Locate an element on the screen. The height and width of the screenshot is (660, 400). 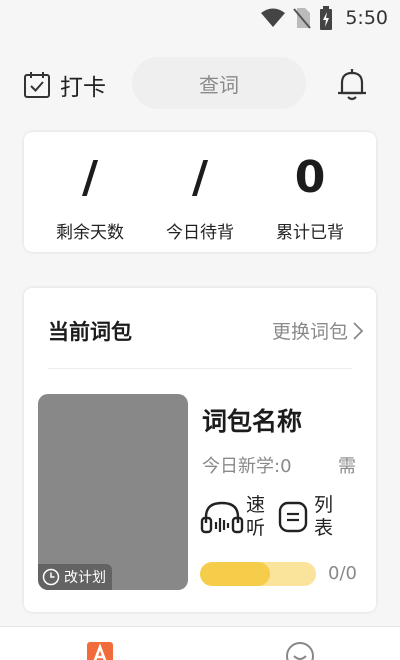
checkin-button: 打卡 is located at coordinates (64, 85).